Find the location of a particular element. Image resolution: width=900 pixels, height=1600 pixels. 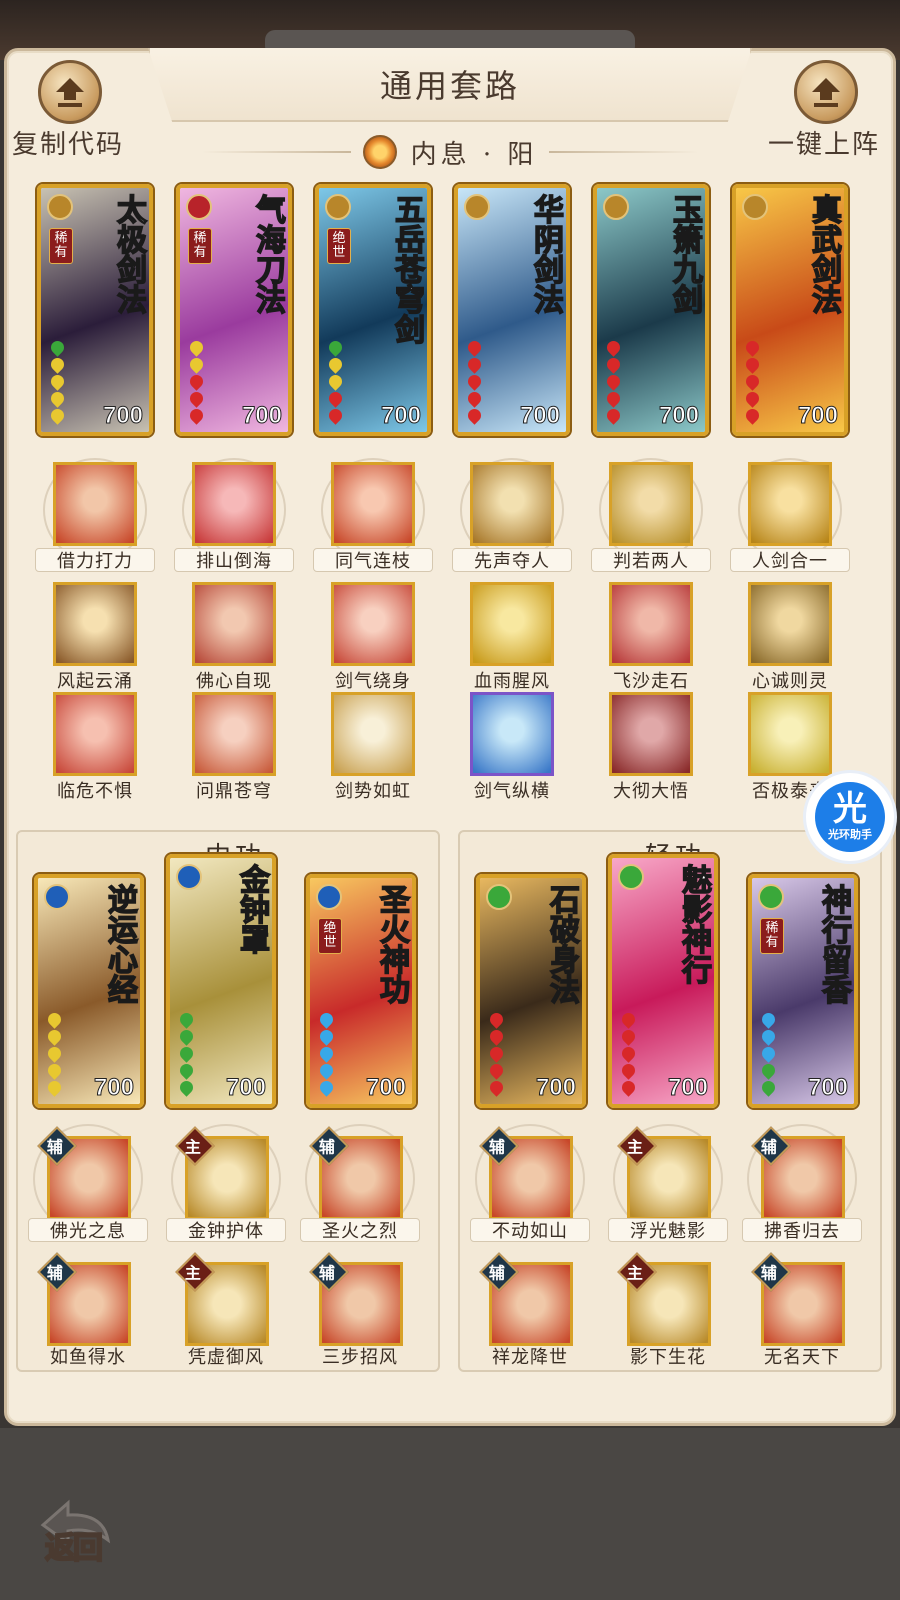

skill-slot: 人剑合一 is located at coordinates (790, 516).